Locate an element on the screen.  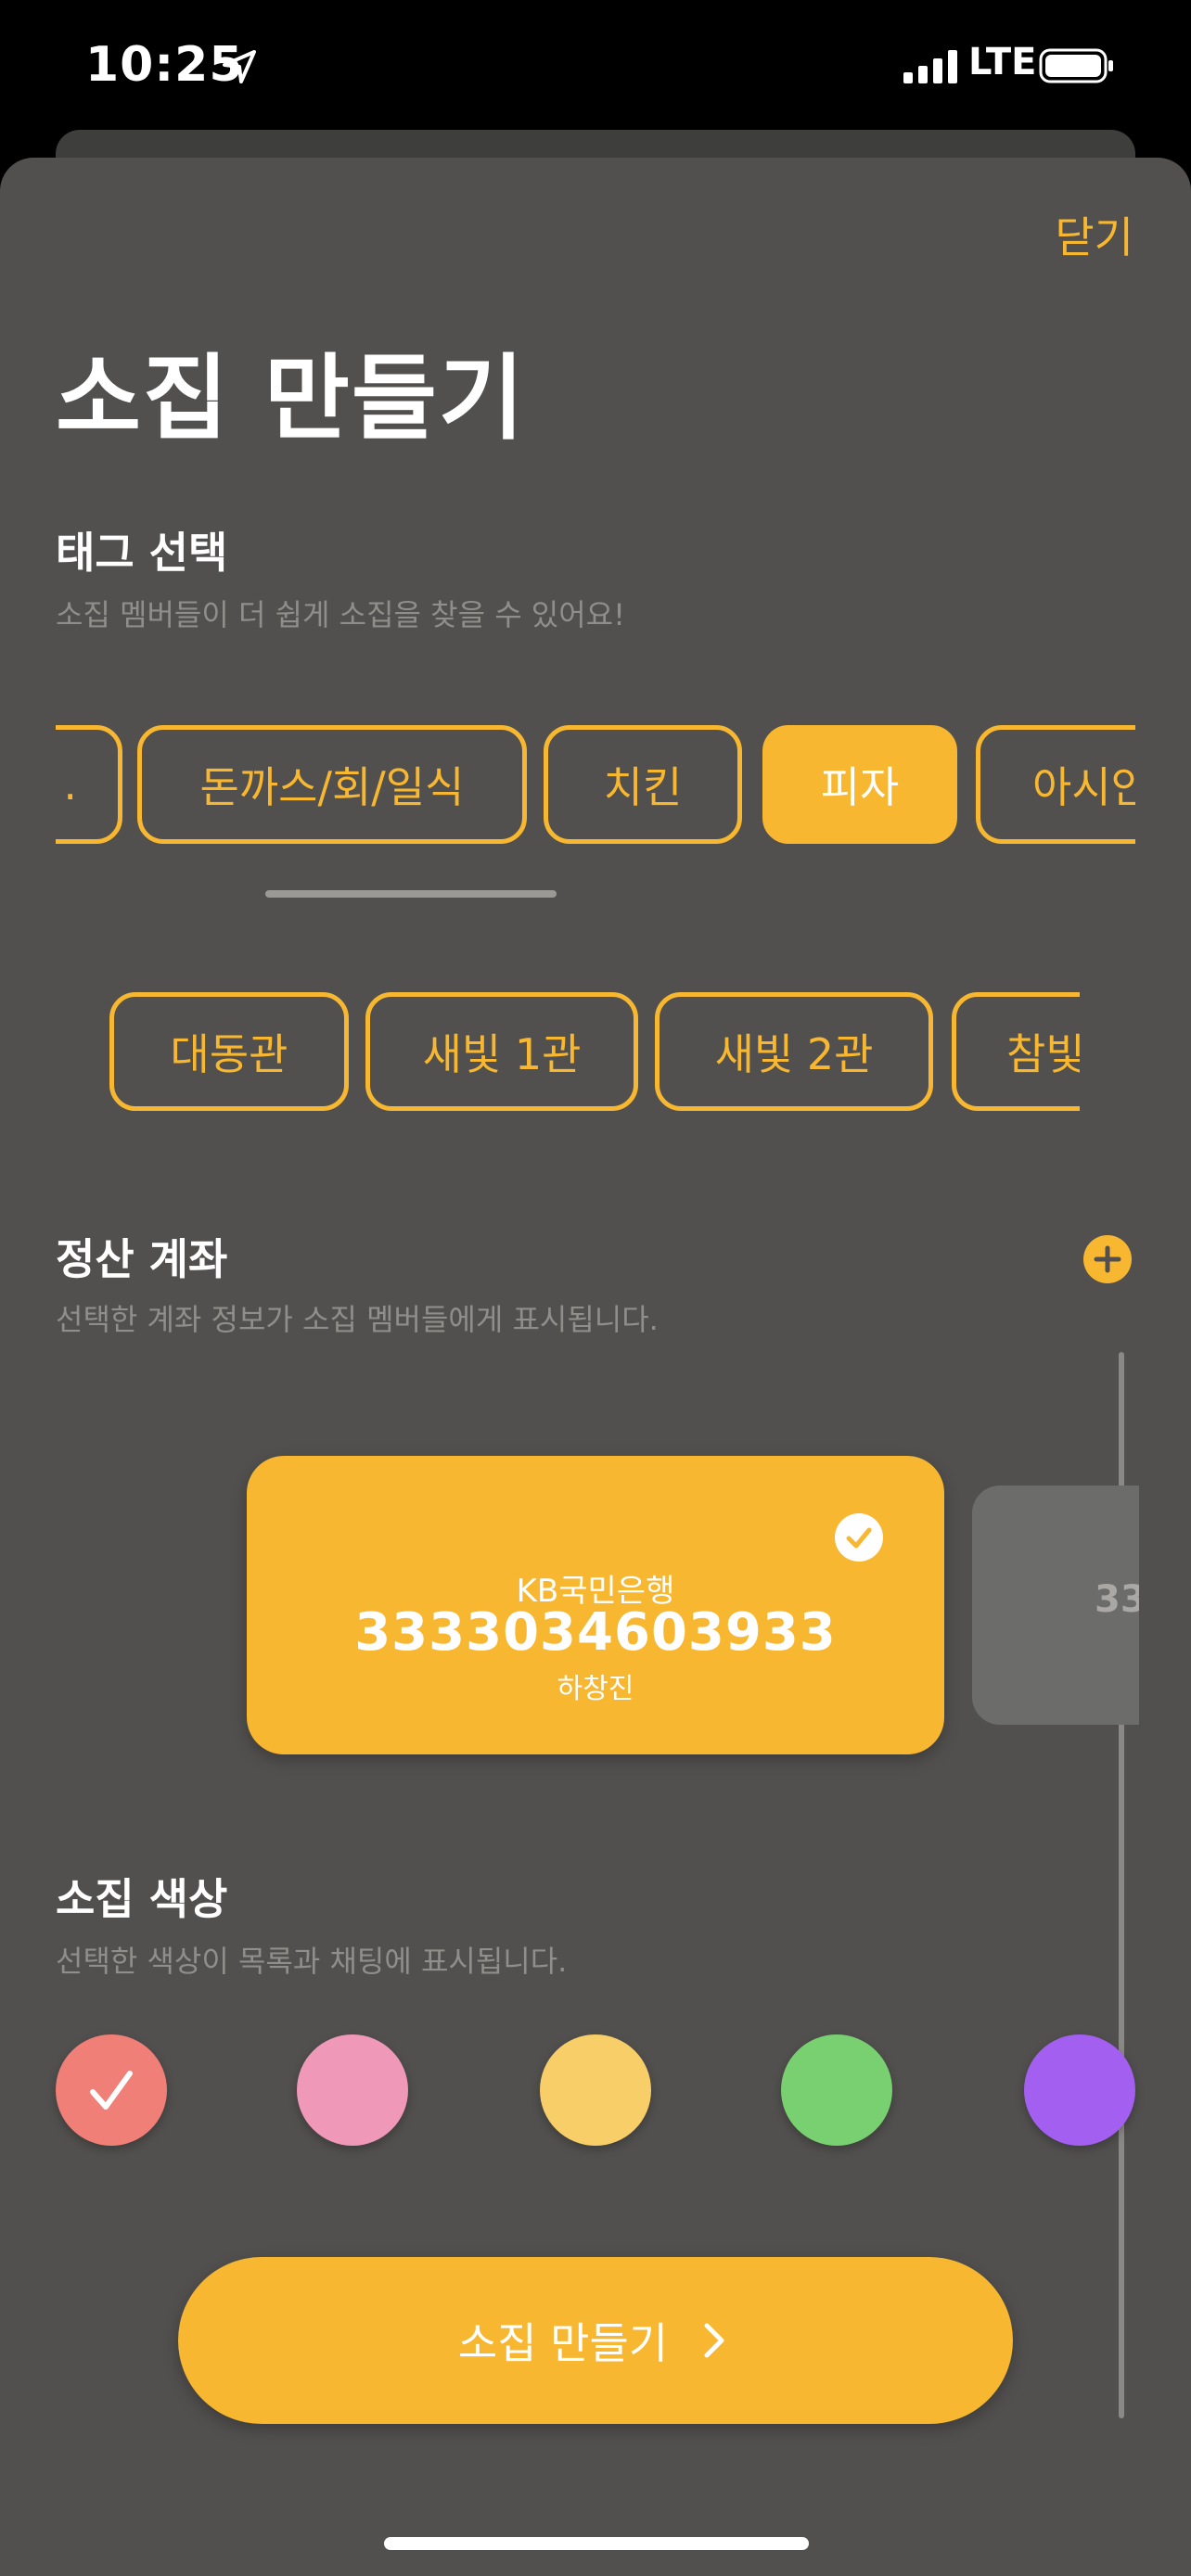
battery-icon is located at coordinates (1076, 66).